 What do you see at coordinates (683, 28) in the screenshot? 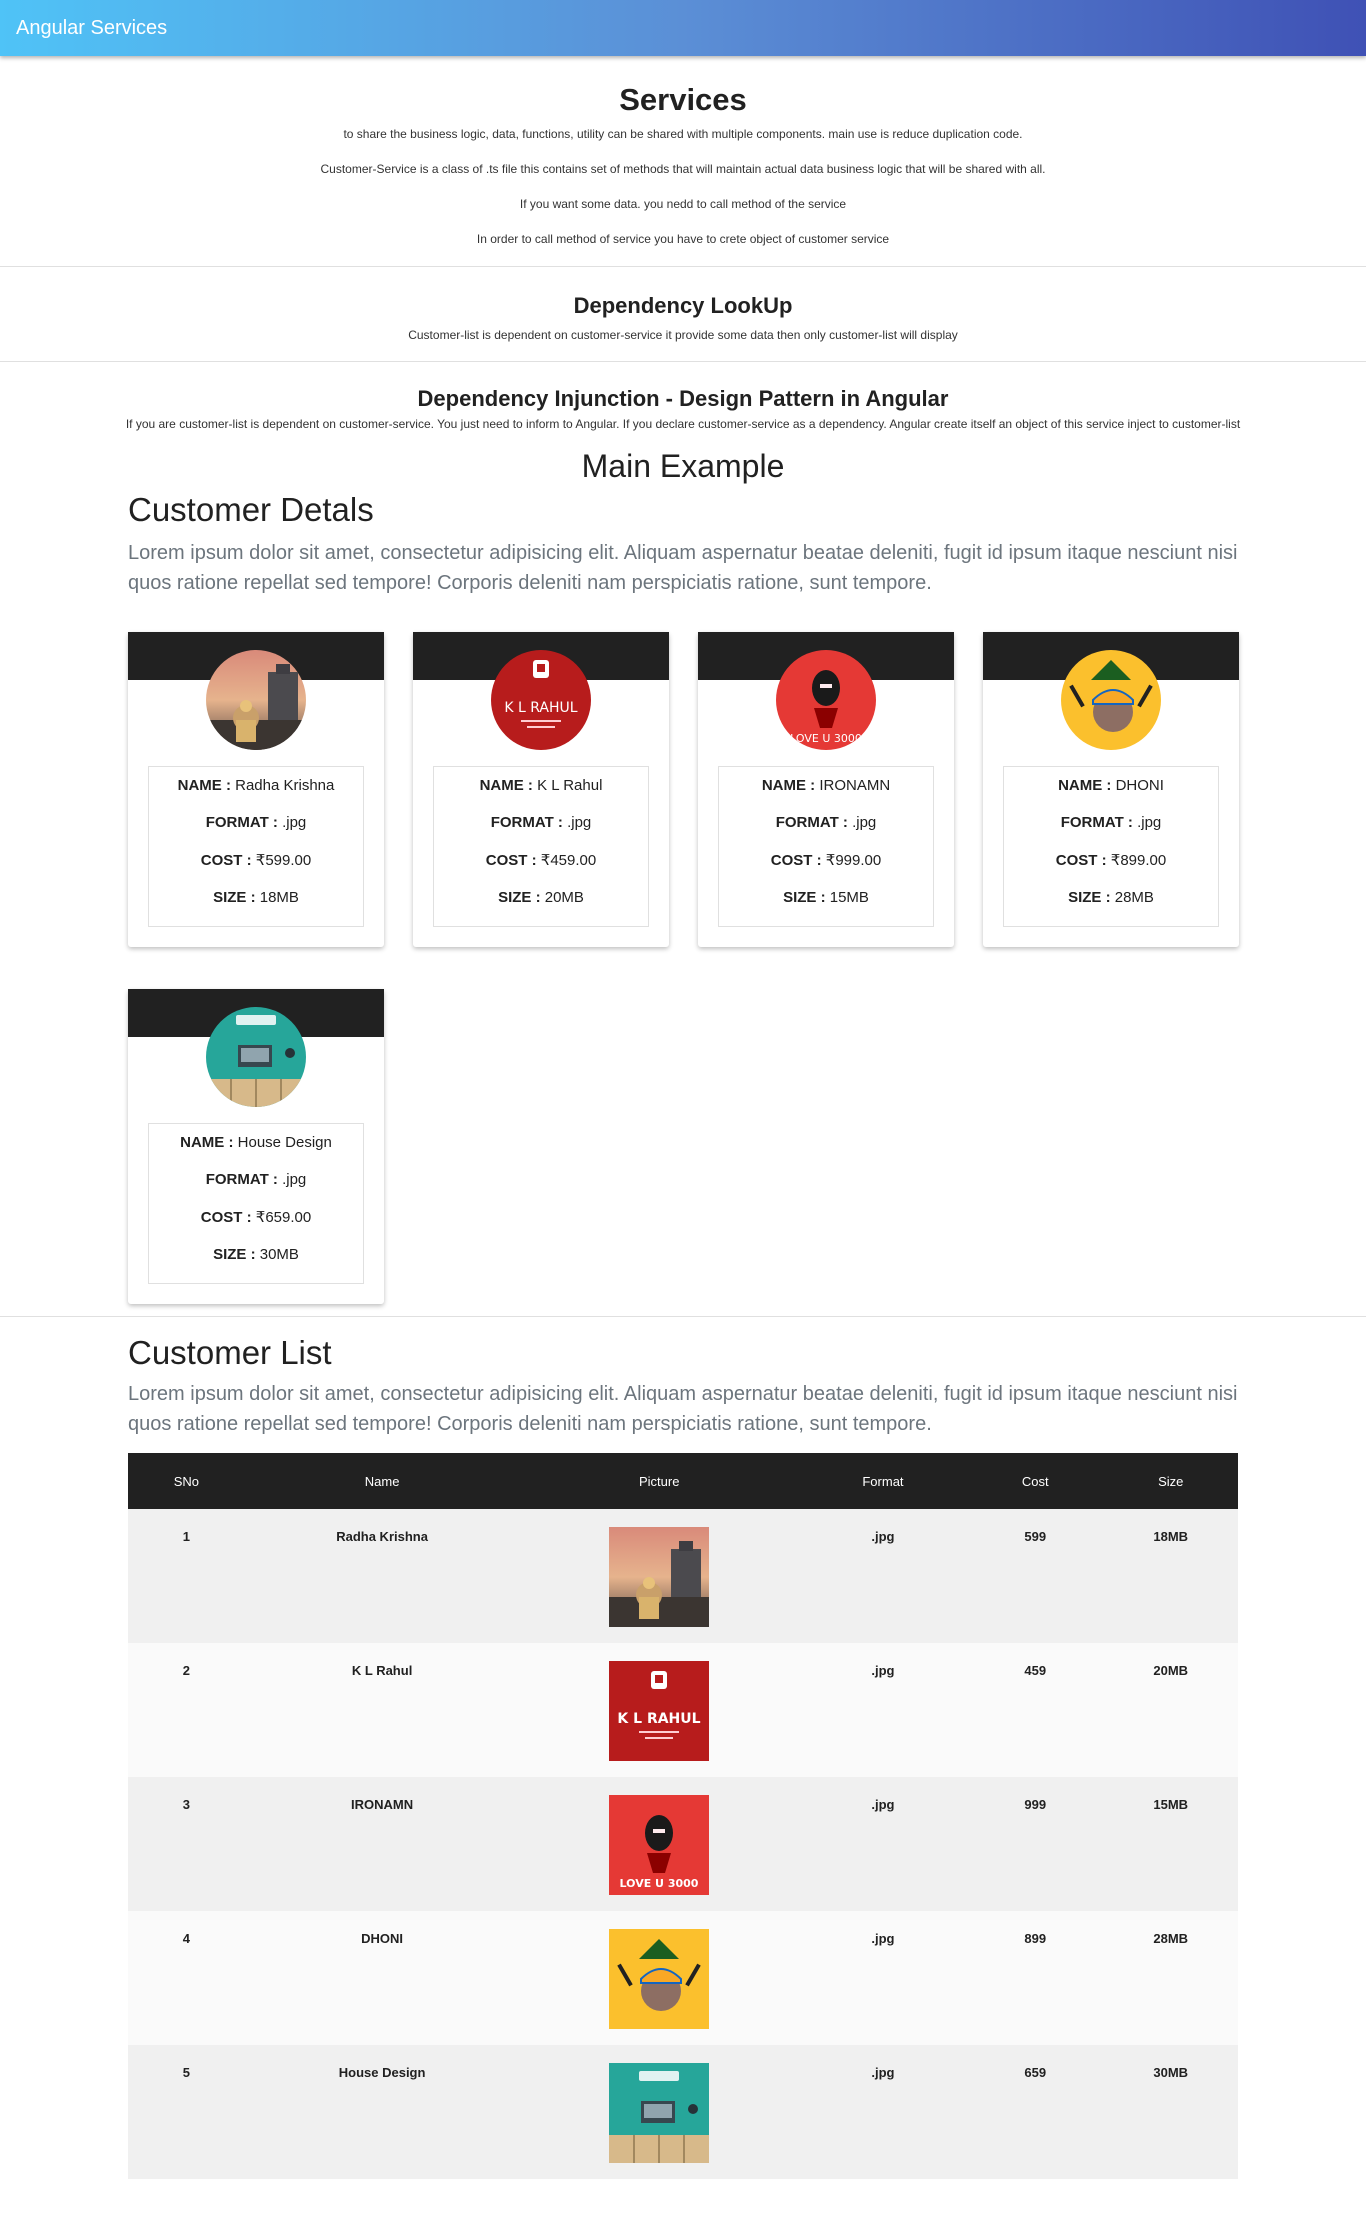
I see `app-toolbar: Angular Services` at bounding box center [683, 28].